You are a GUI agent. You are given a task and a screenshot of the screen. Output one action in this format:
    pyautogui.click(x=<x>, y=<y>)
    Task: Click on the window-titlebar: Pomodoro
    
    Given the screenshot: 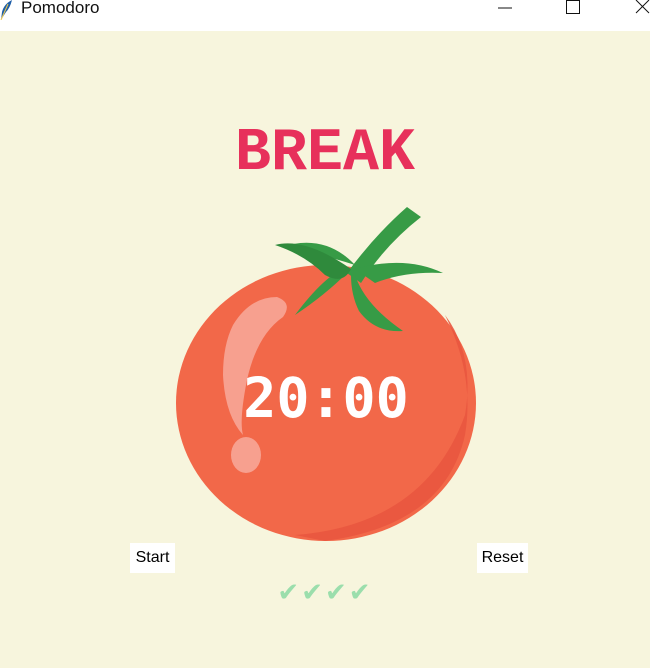 What is the action you would take?
    pyautogui.click(x=325, y=15)
    